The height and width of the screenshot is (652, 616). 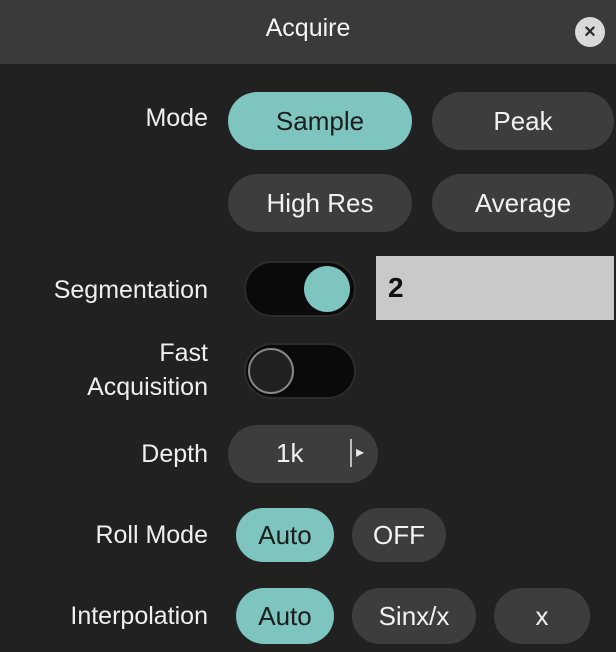 What do you see at coordinates (542, 616) in the screenshot?
I see `interpolation-x-button: x` at bounding box center [542, 616].